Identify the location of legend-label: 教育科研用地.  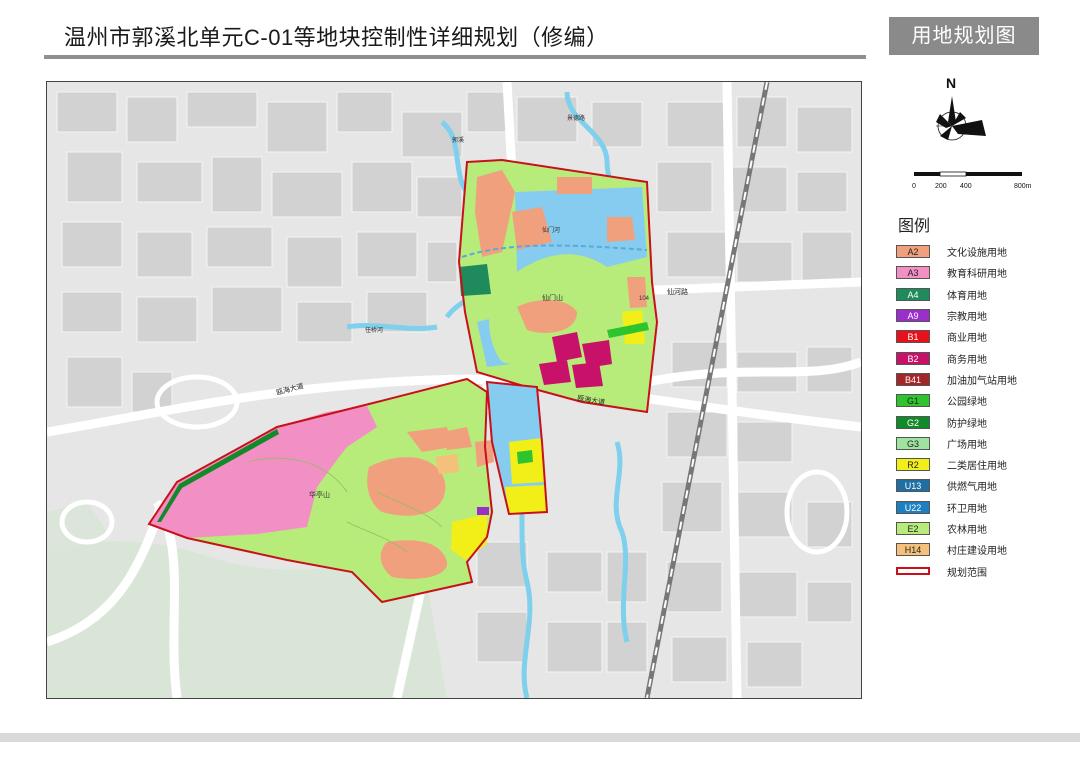
(977, 275).